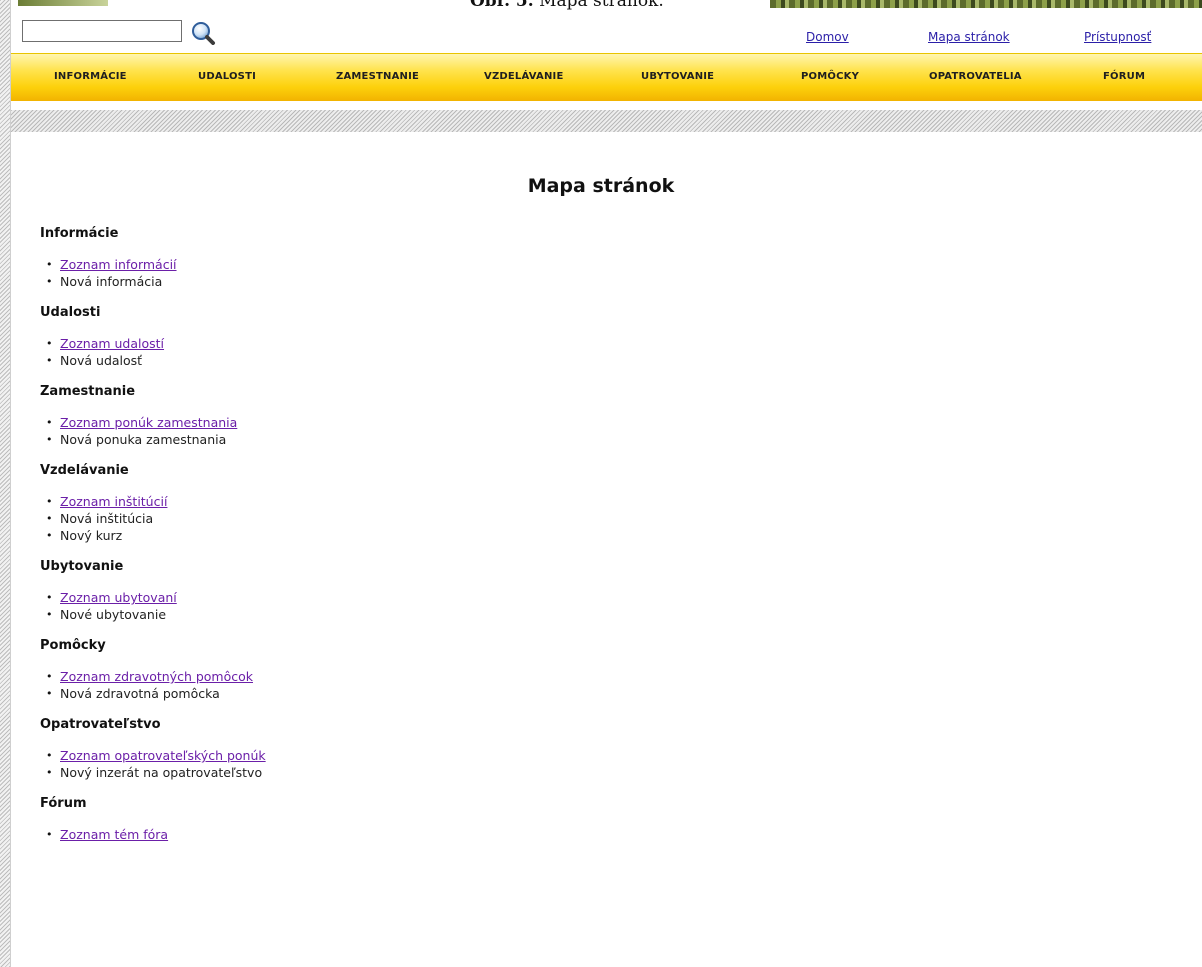 This screenshot has width=1202, height=967. Describe the element at coordinates (827, 37) in the screenshot. I see `top-link-home: Domov` at that location.